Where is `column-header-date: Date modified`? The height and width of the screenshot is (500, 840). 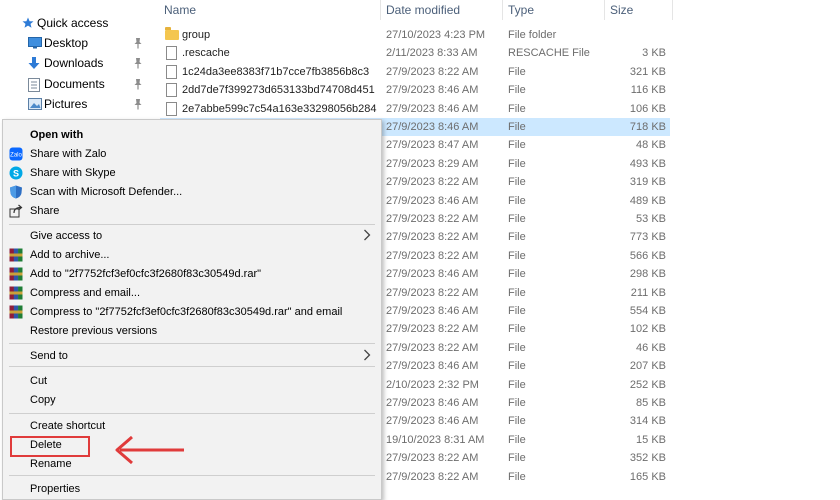
column-header-date: Date modified is located at coordinates (423, 10).